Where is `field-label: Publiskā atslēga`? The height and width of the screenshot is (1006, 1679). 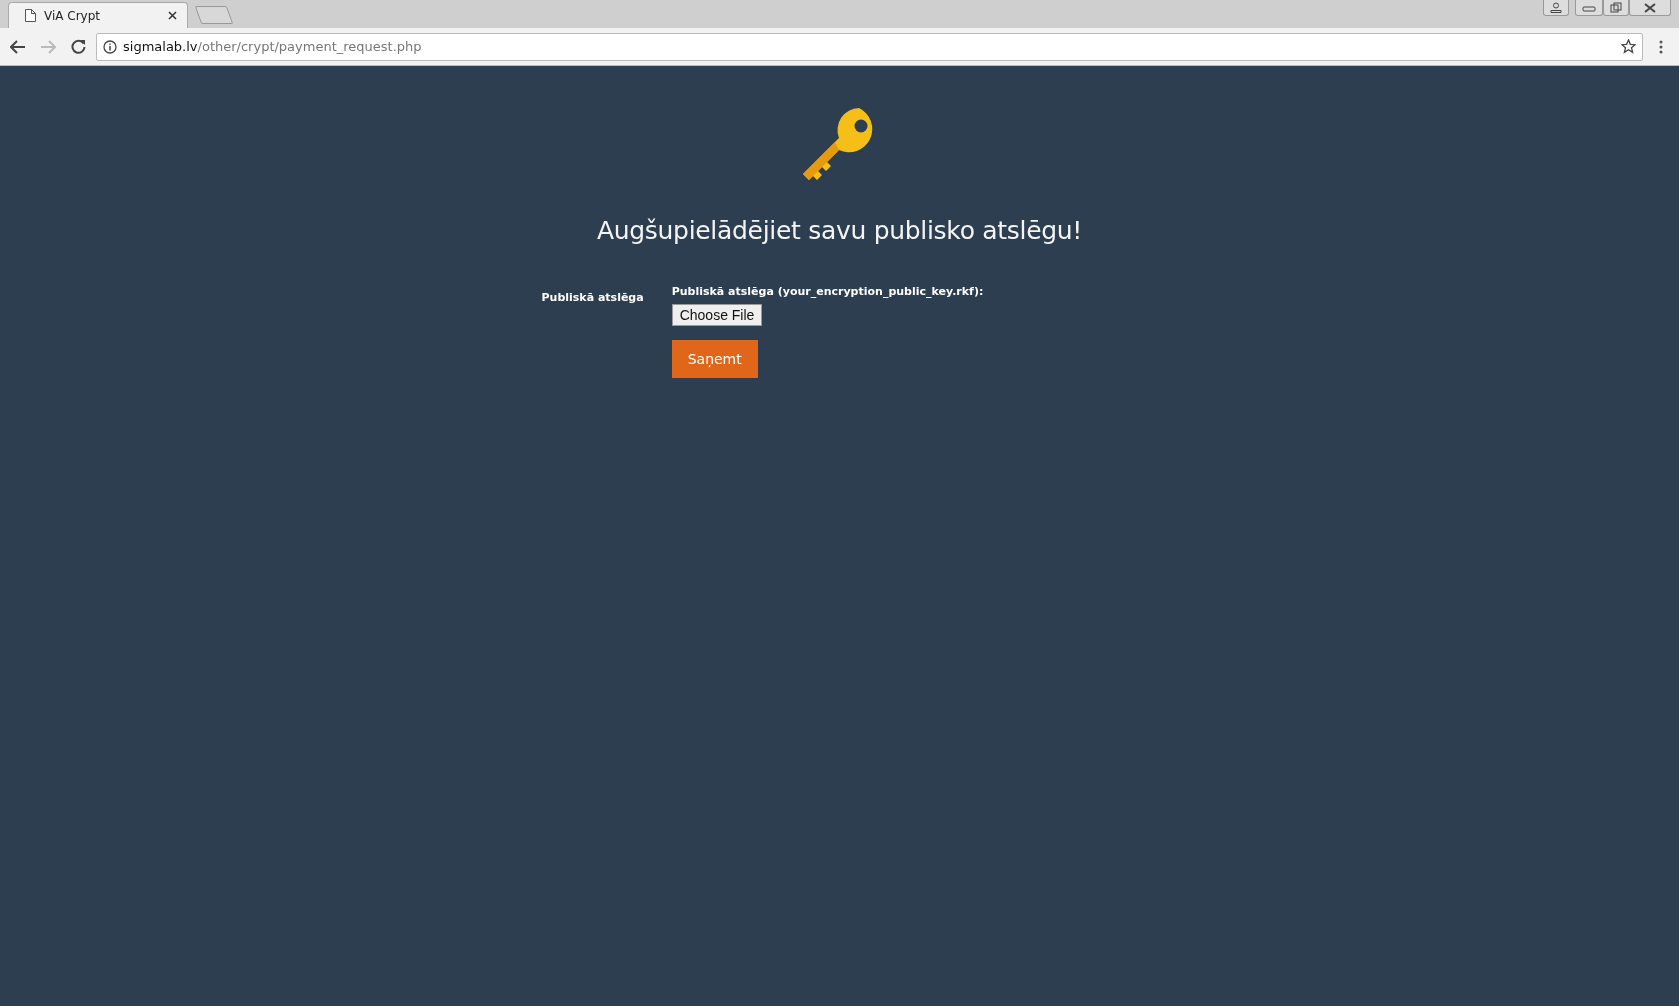
field-label: Publiskā atslēga is located at coordinates (593, 298).